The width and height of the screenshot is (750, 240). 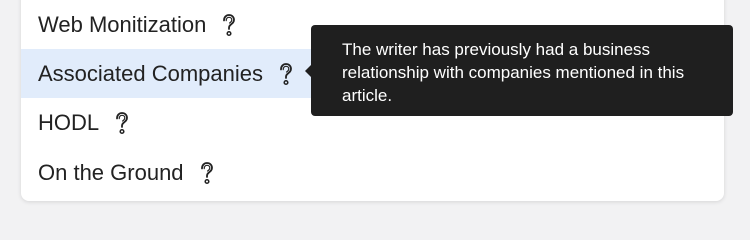 What do you see at coordinates (122, 24) in the screenshot?
I see `menu-item-label: Web Monitization` at bounding box center [122, 24].